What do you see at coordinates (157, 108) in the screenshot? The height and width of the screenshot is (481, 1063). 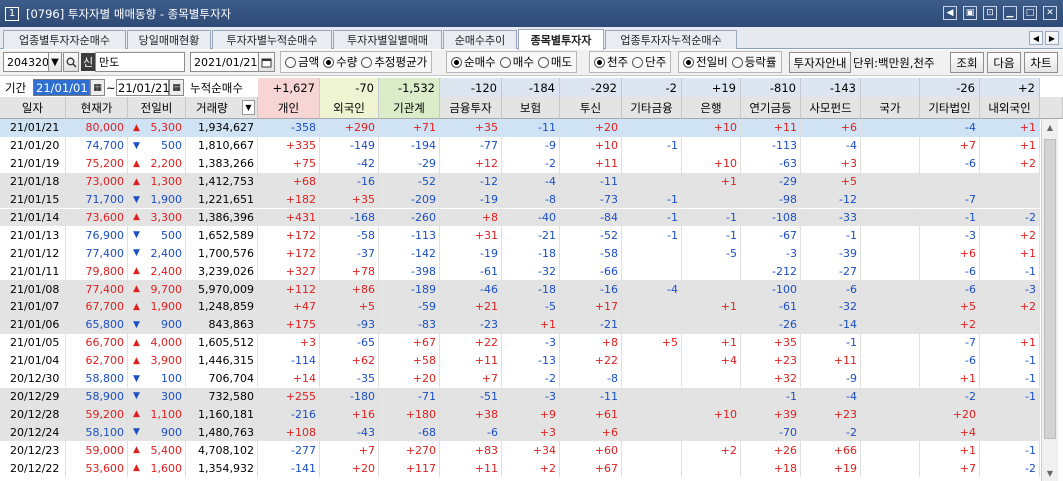 I see `col-change: 전일비` at bounding box center [157, 108].